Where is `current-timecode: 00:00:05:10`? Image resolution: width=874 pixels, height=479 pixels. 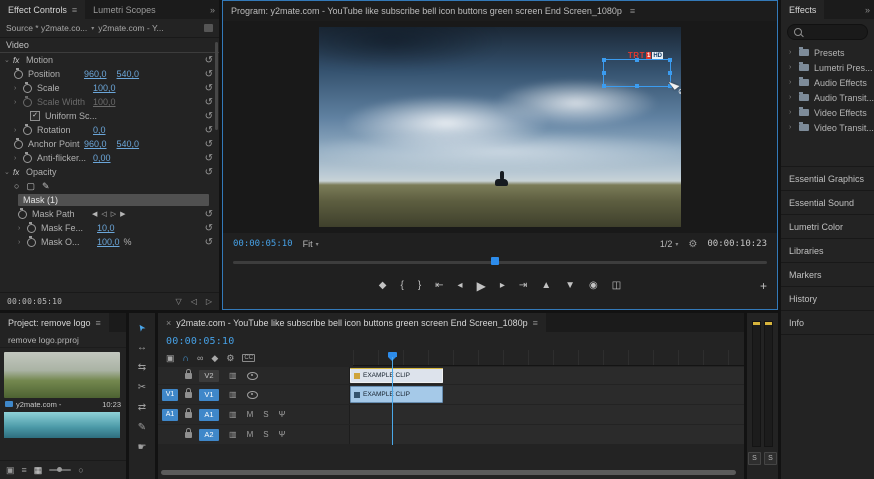
current-timecode: 00:00:05:10 is located at coordinates (34, 301).